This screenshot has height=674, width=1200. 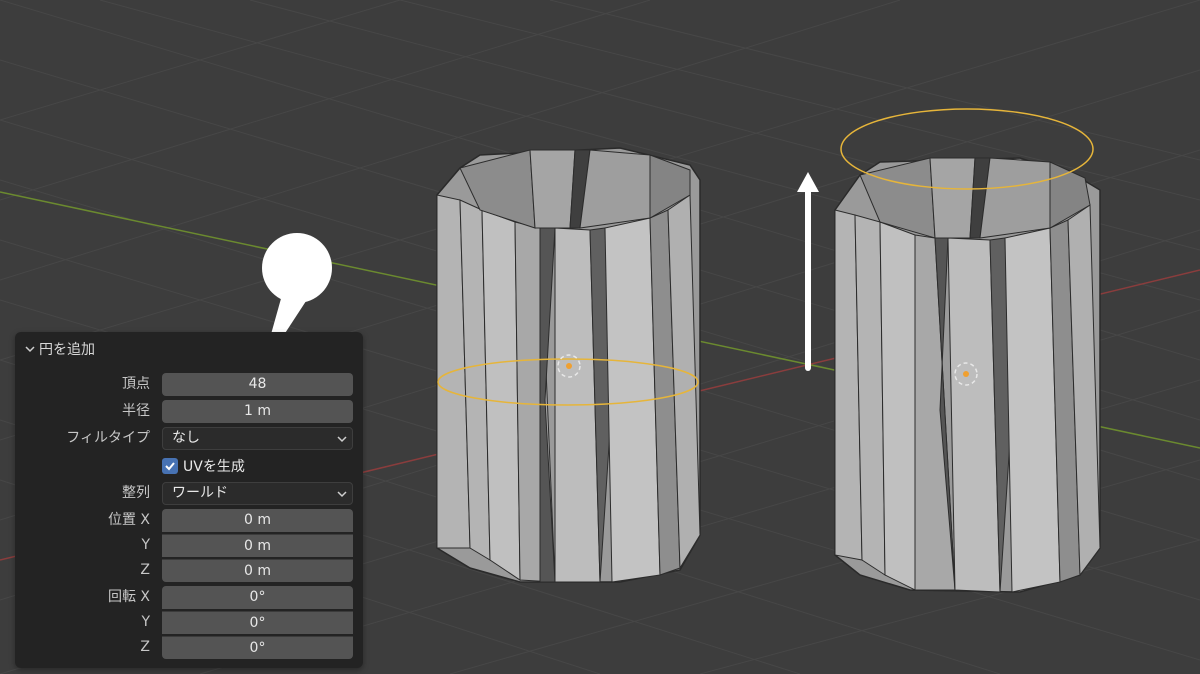 What do you see at coordinates (568, 365) in the screenshot?
I see `left-mesh-object` at bounding box center [568, 365].